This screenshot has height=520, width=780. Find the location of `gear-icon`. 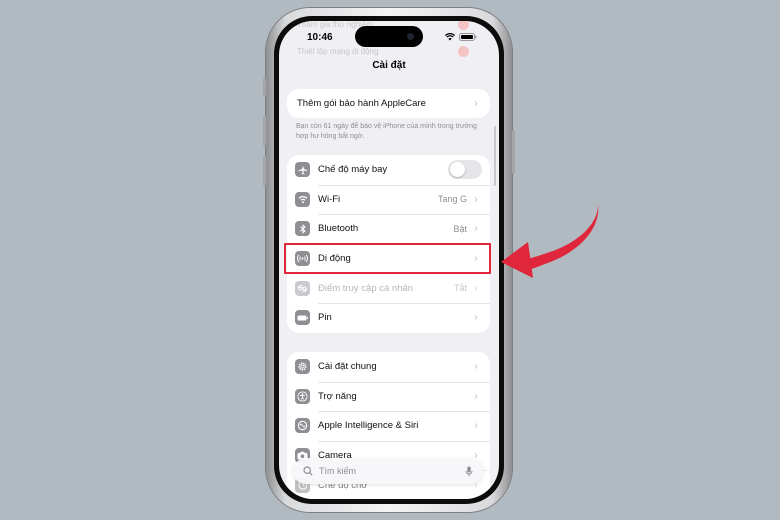

gear-icon is located at coordinates (302, 367).